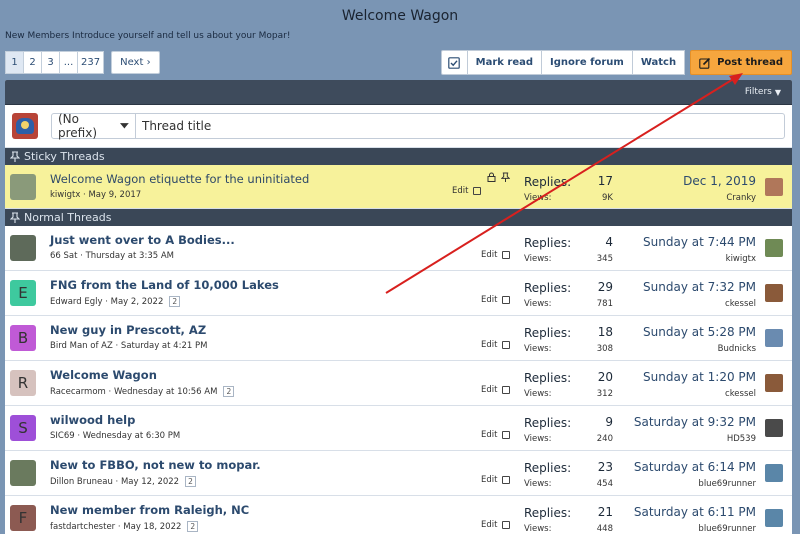 This screenshot has width=800, height=534. Describe the element at coordinates (604, 484) in the screenshot. I see `views-count: 454` at that location.